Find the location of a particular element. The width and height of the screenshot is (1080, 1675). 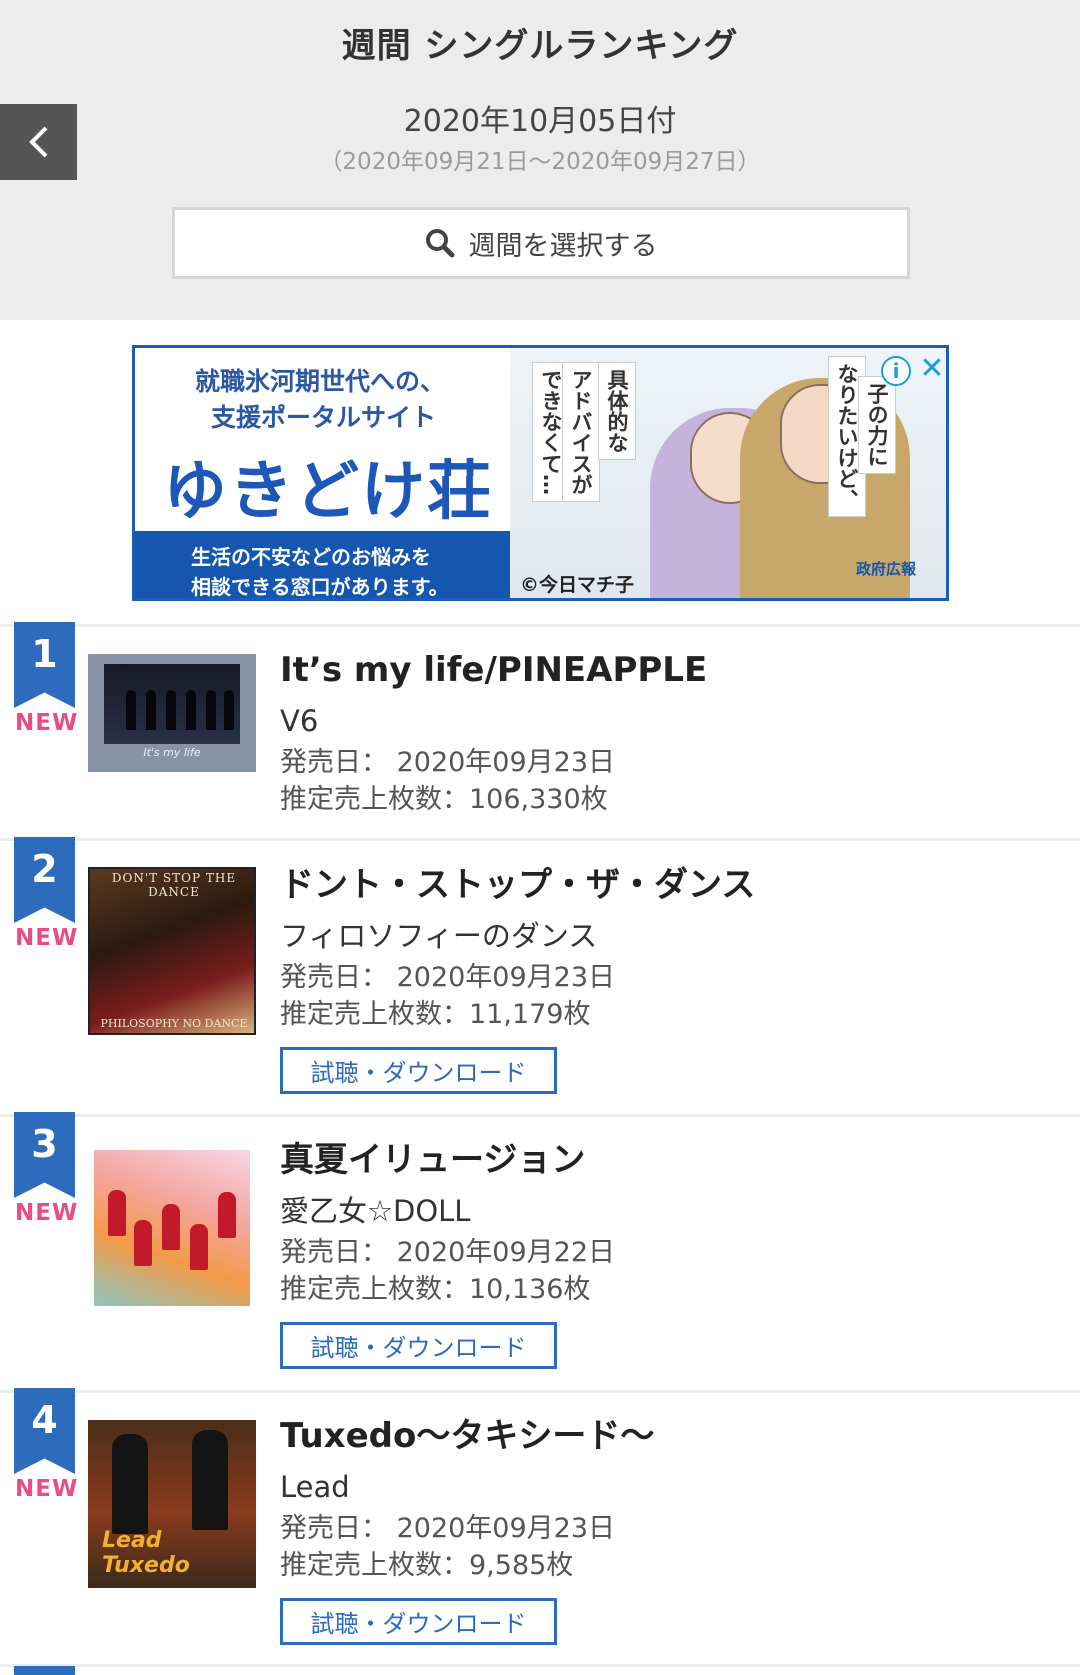

song-title: Tuxedo〜タキシード〜 is located at coordinates (467, 1436).